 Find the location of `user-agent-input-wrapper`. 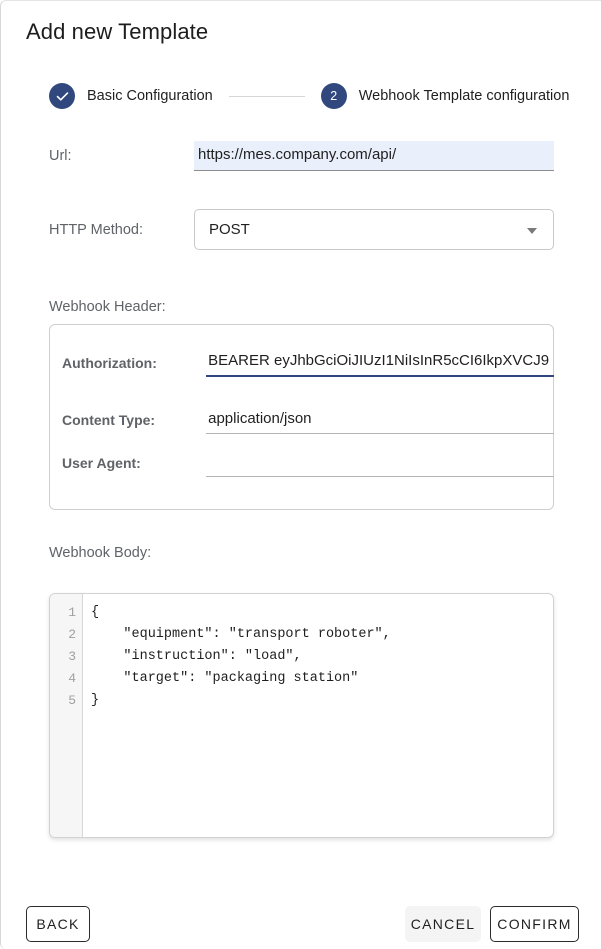

user-agent-input-wrapper is located at coordinates (380, 463).